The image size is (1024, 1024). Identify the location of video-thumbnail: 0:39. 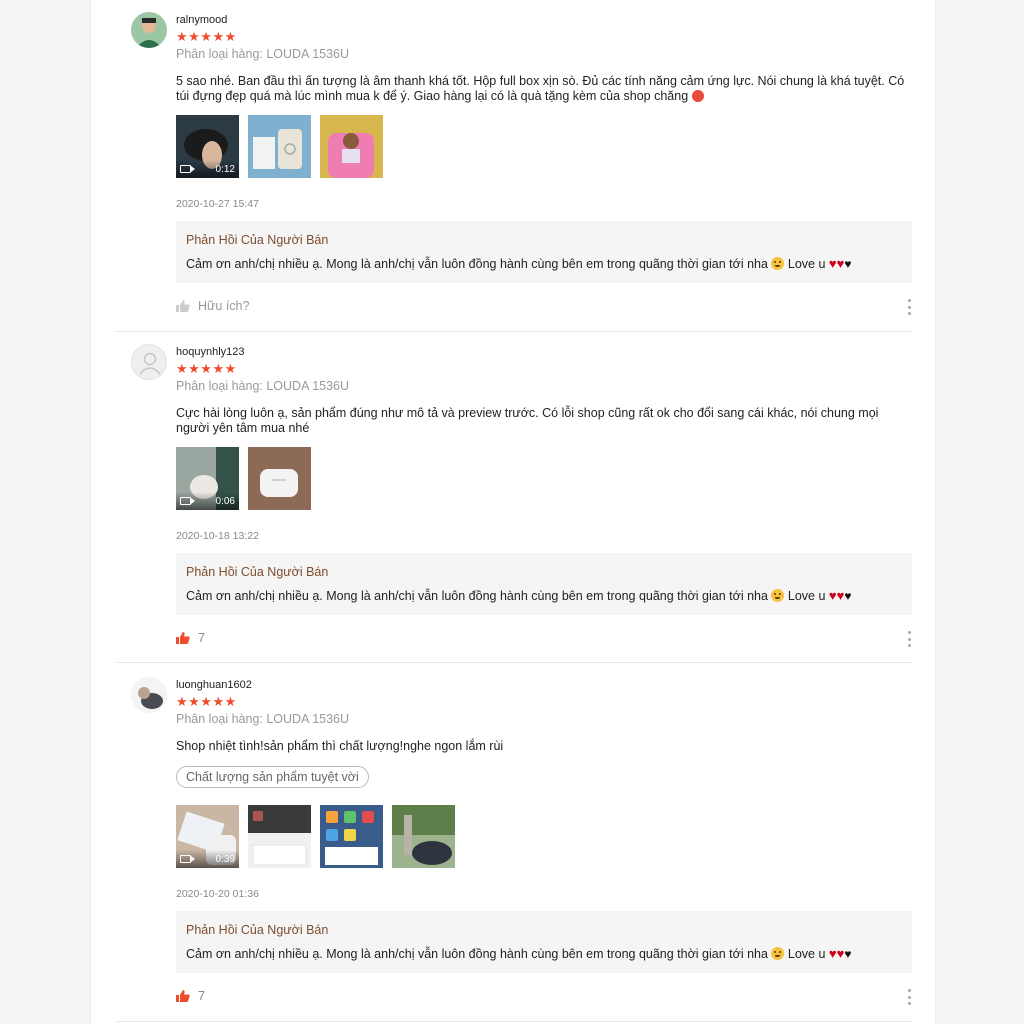
(207, 836).